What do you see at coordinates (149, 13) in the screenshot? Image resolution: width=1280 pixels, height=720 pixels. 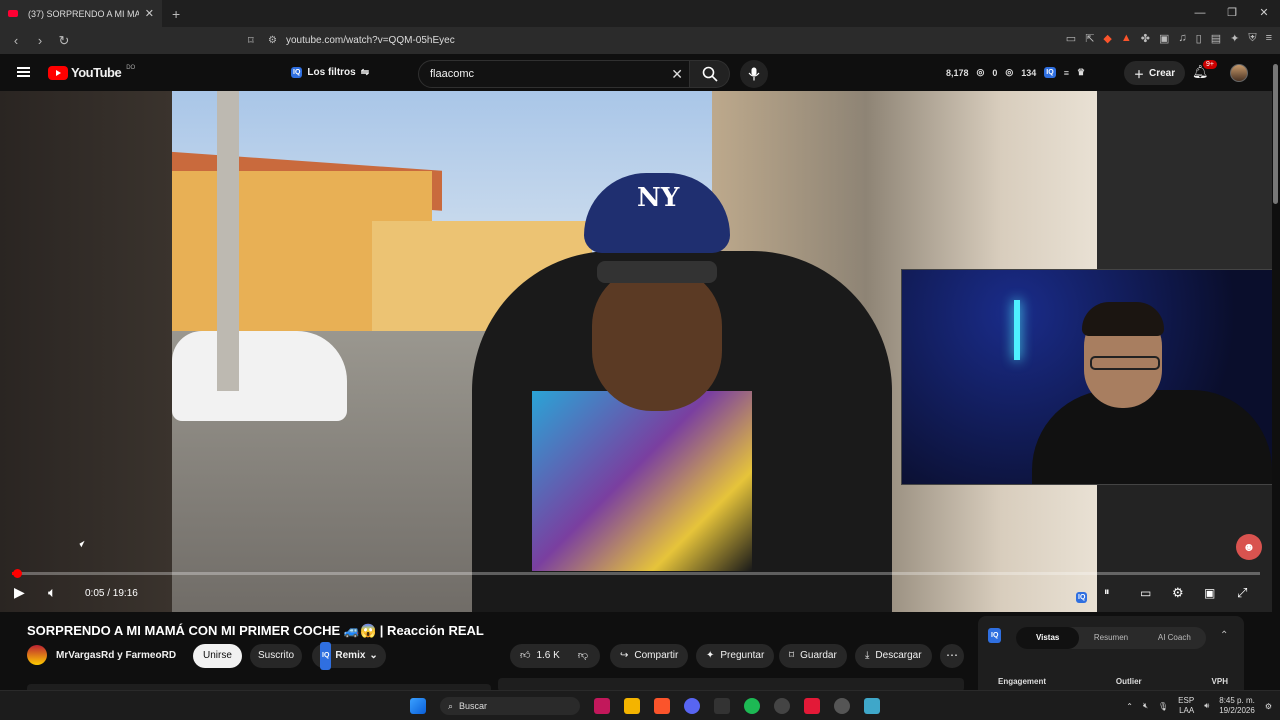 I see `close-tab-icon: ✕` at bounding box center [149, 13].